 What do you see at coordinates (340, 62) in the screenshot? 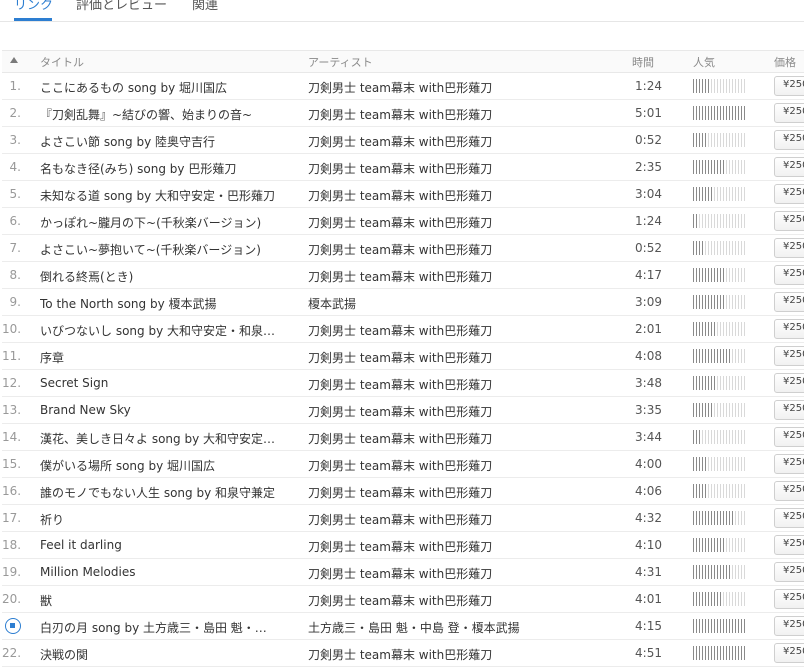
I see `column-header-artist: アーティスト` at bounding box center [340, 62].